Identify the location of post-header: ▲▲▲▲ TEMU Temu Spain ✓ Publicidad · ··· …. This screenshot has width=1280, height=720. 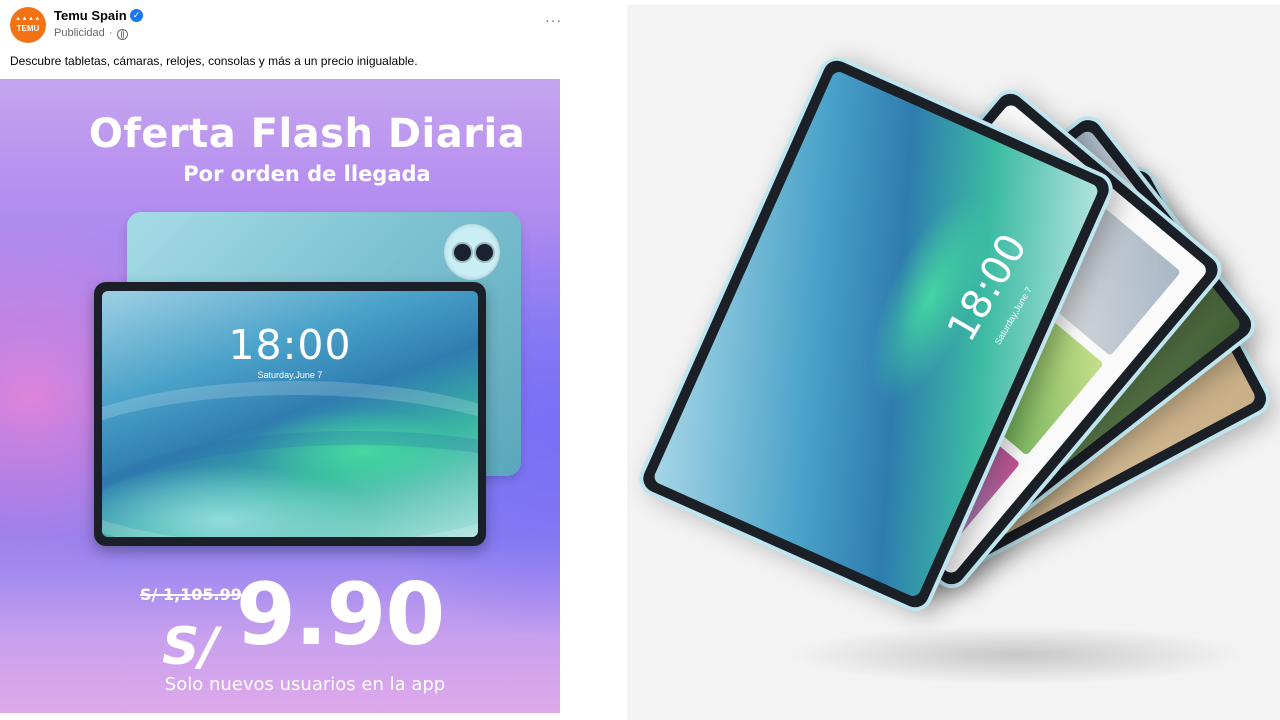
(280, 39).